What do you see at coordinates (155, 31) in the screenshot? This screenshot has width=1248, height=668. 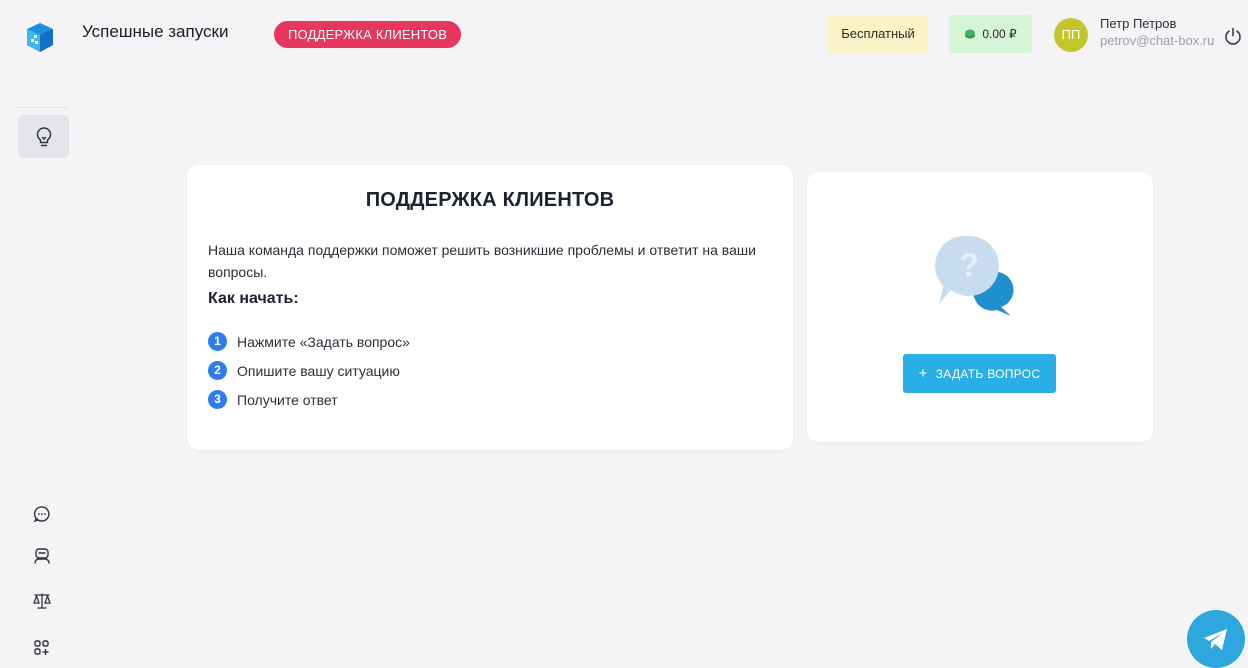 I see `app-title: Успешные запуски` at bounding box center [155, 31].